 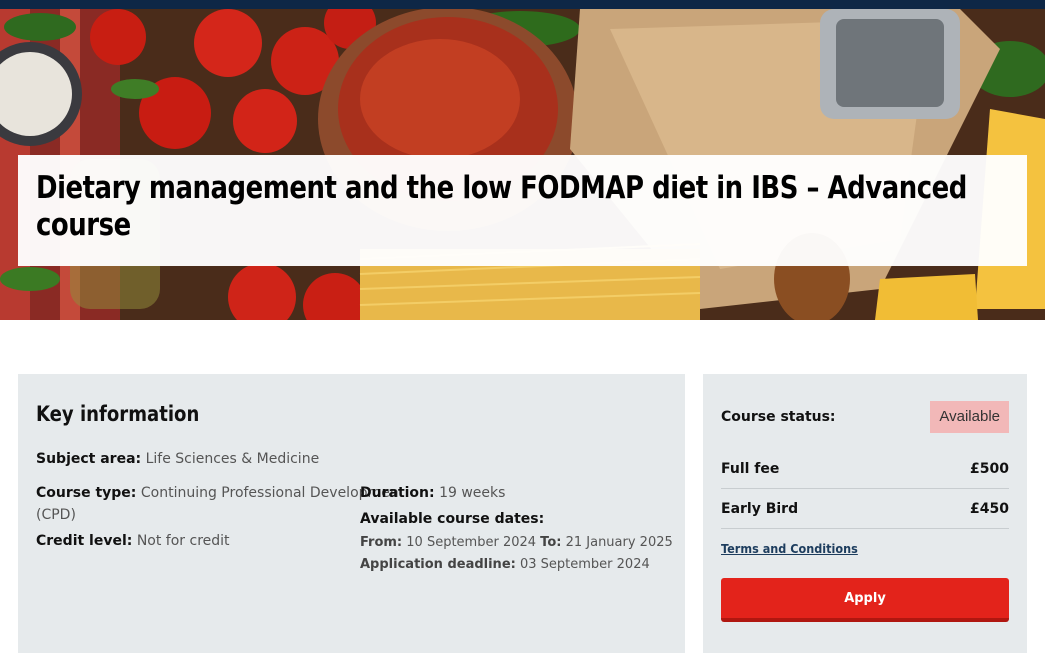 What do you see at coordinates (865, 600) in the screenshot?
I see `apply-button: Apply` at bounding box center [865, 600].